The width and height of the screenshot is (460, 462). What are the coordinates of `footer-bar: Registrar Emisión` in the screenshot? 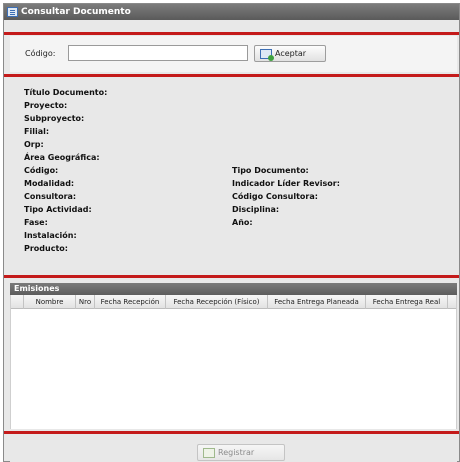 It's located at (233, 449).